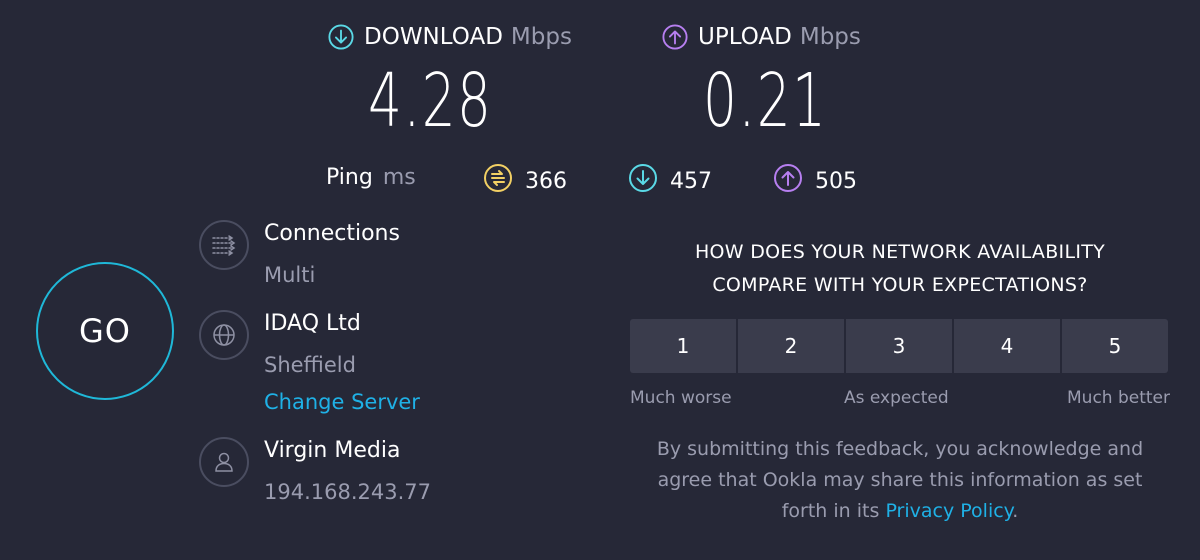  Describe the element at coordinates (896, 398) in the screenshot. I see `scale-mid-label: As expected` at that location.